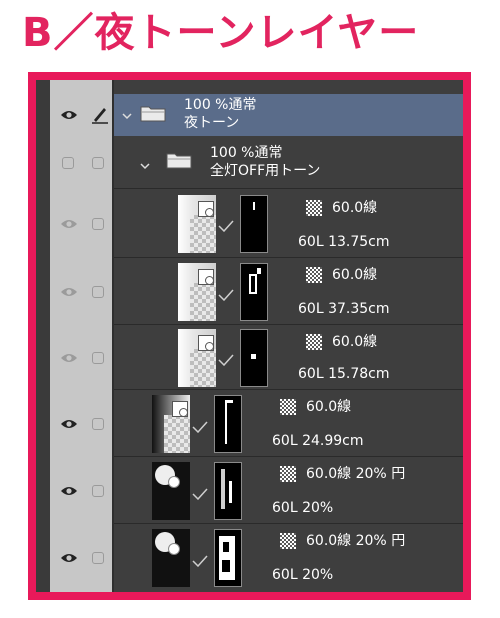 The image size is (500, 618). I want to click on tone-info: 60L 24.99cm, so click(318, 441).